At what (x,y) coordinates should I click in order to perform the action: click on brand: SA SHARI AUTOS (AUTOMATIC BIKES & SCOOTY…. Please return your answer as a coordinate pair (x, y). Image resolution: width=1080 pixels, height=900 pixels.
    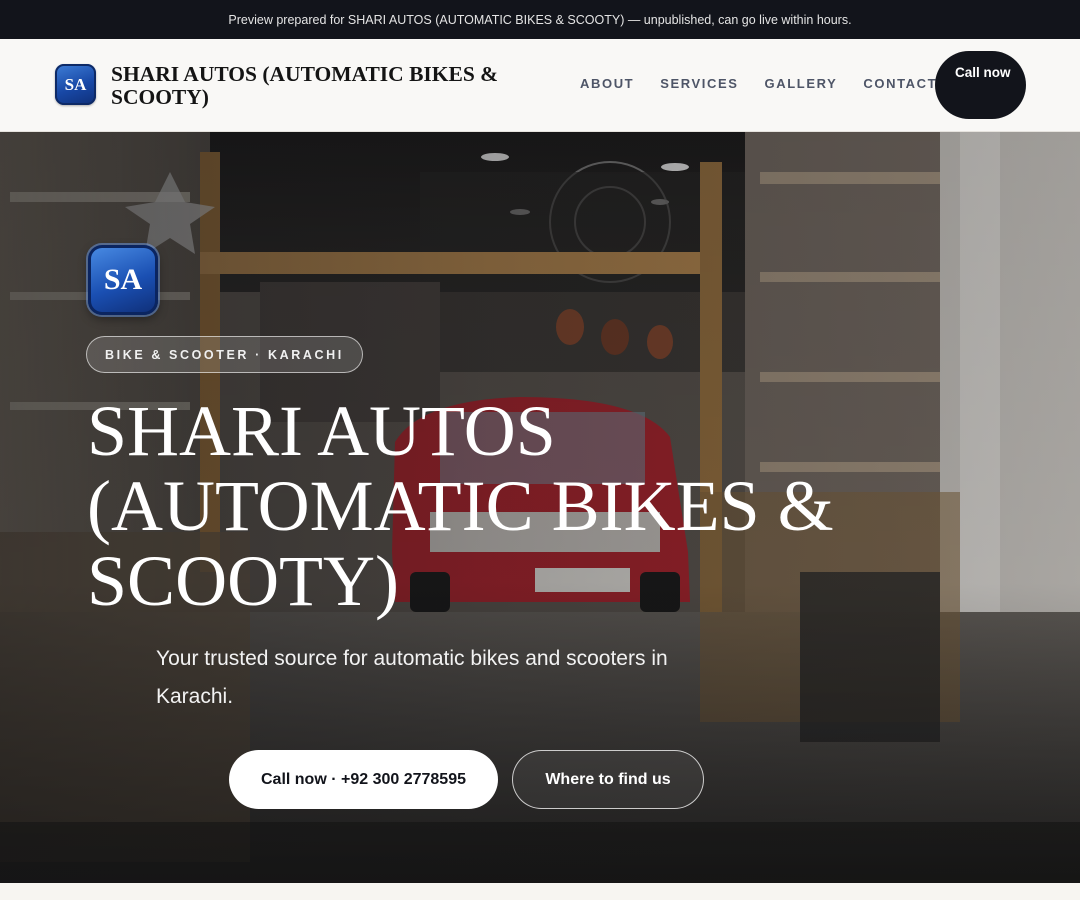
    Looking at the image, I should click on (276, 86).